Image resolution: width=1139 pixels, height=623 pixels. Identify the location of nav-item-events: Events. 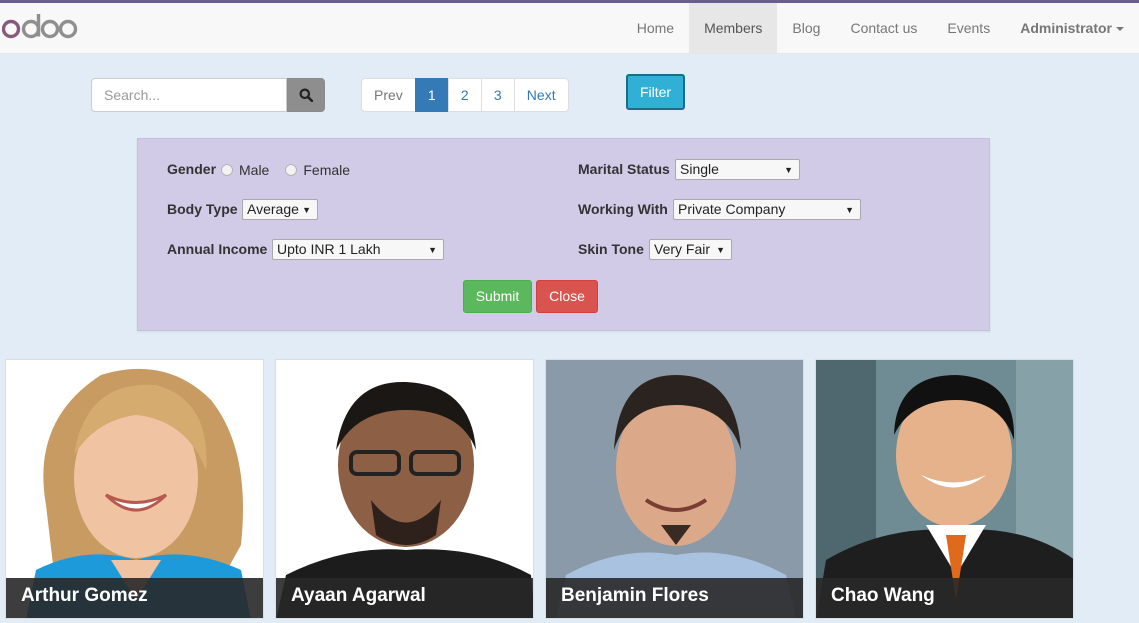
(968, 28).